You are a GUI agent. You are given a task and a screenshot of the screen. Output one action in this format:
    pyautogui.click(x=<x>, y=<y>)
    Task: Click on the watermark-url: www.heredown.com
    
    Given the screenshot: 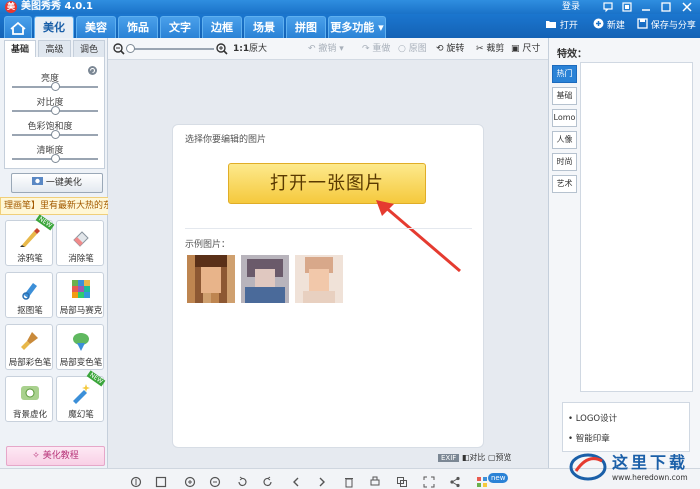 What is the action you would take?
    pyautogui.click(x=650, y=477)
    